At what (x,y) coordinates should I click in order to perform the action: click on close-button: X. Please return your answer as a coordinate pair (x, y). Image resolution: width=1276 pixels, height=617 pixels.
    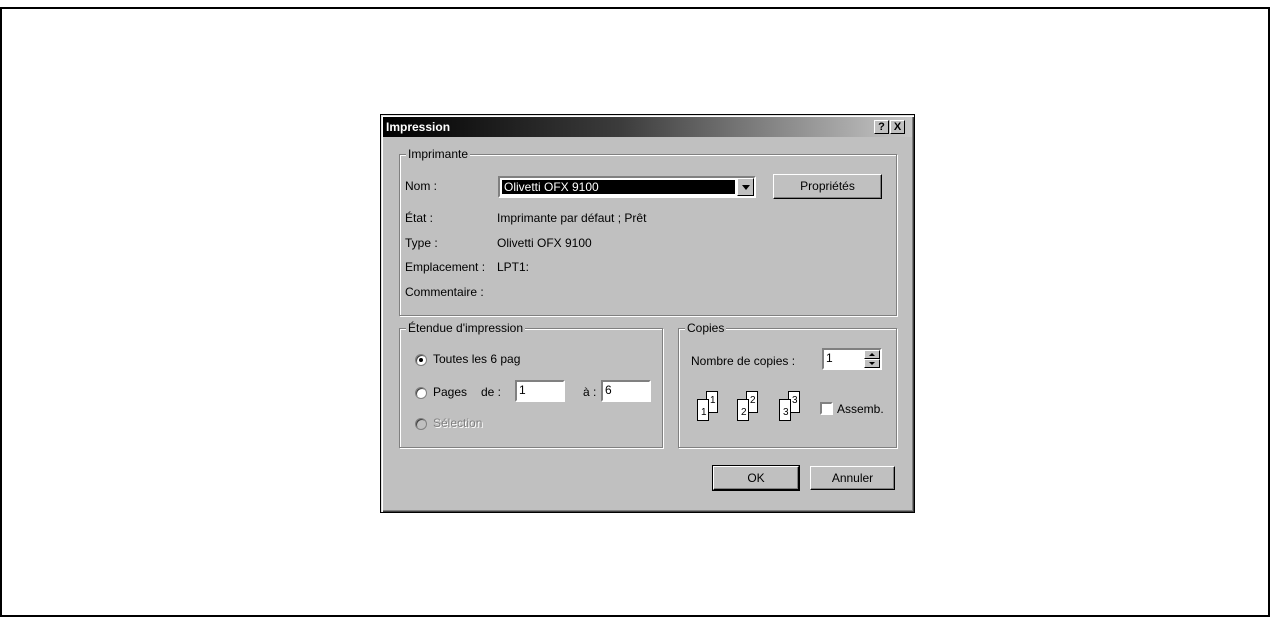
    Looking at the image, I should click on (897, 127).